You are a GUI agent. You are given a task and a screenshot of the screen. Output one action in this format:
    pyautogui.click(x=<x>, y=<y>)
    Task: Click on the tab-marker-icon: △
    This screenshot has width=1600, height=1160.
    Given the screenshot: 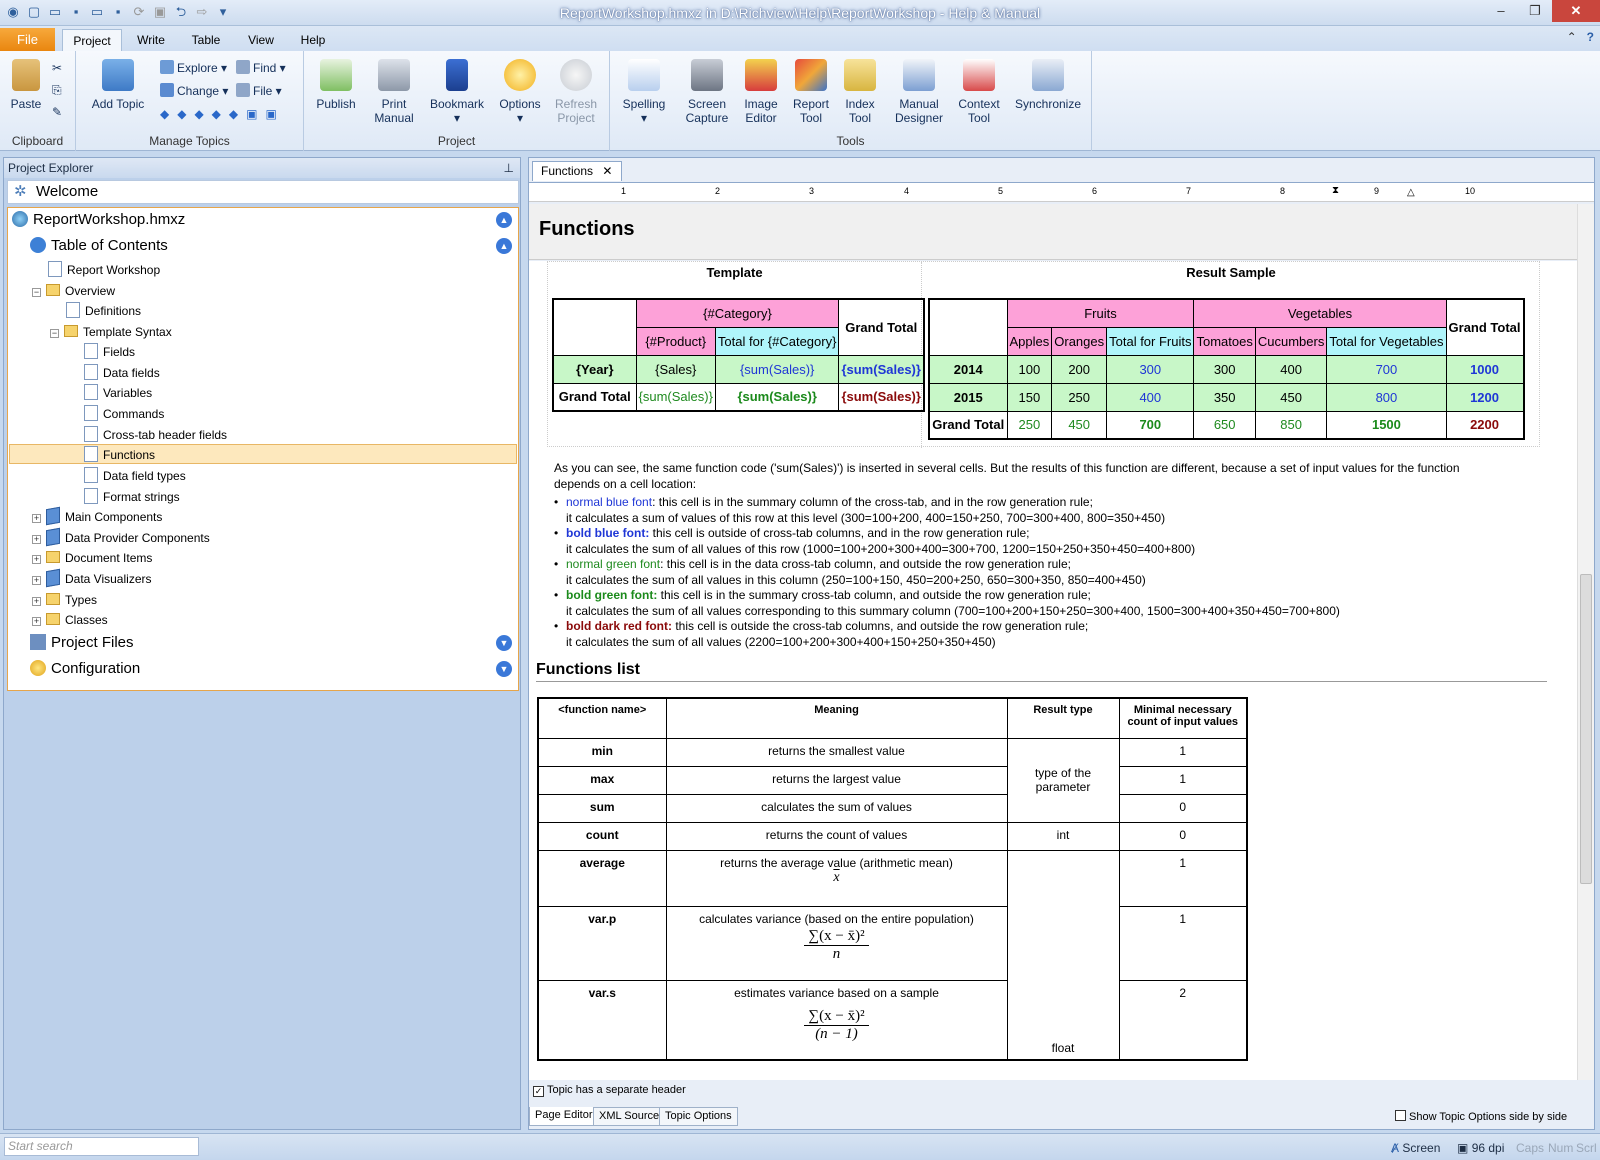 What is the action you would take?
    pyautogui.click(x=1411, y=192)
    